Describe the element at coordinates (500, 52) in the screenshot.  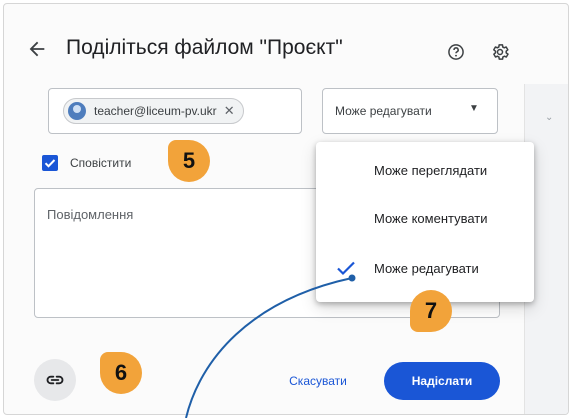
I see `gear-icon` at that location.